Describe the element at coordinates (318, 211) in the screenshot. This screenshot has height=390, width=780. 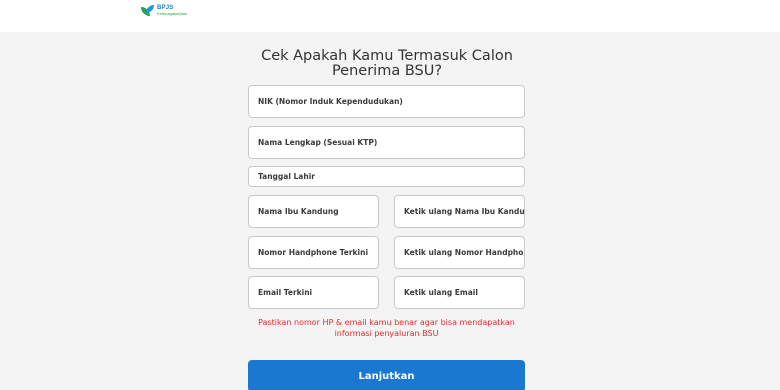
I see `nama-ibu-input` at that location.